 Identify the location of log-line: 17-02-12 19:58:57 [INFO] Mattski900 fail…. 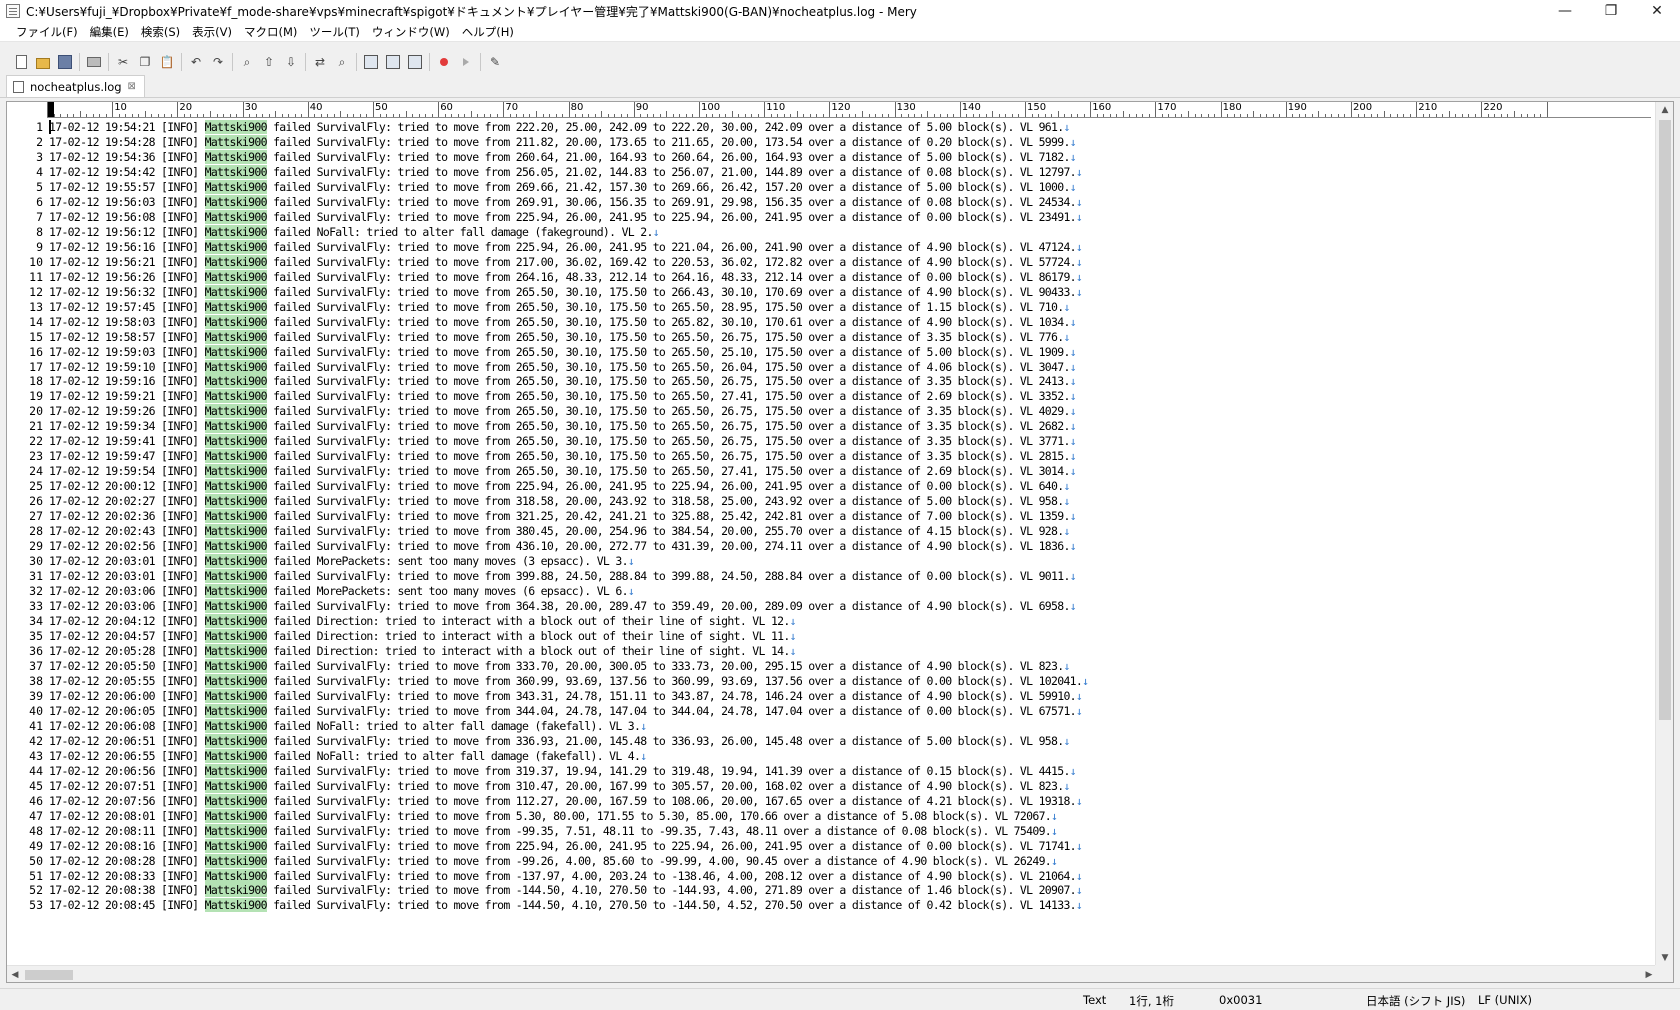
(559, 337).